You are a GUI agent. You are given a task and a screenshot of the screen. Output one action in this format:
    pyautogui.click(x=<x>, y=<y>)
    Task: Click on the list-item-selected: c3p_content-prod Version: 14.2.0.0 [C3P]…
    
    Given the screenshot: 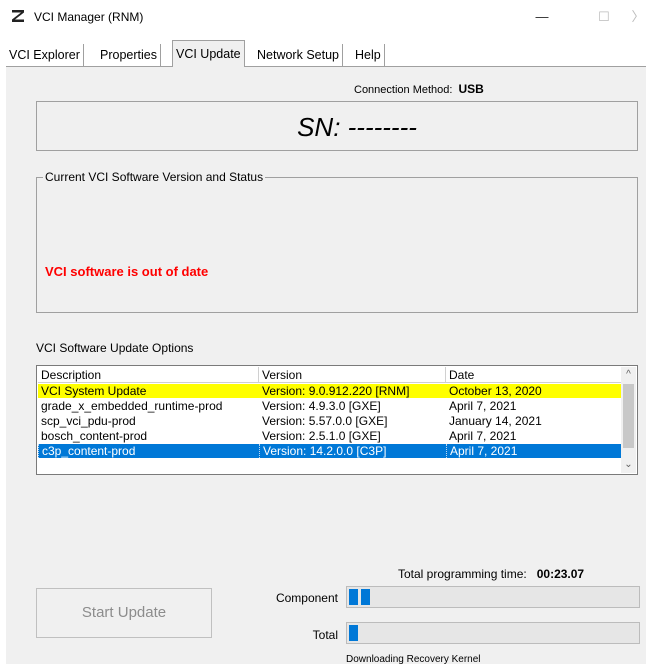 What is the action you would take?
    pyautogui.click(x=330, y=451)
    